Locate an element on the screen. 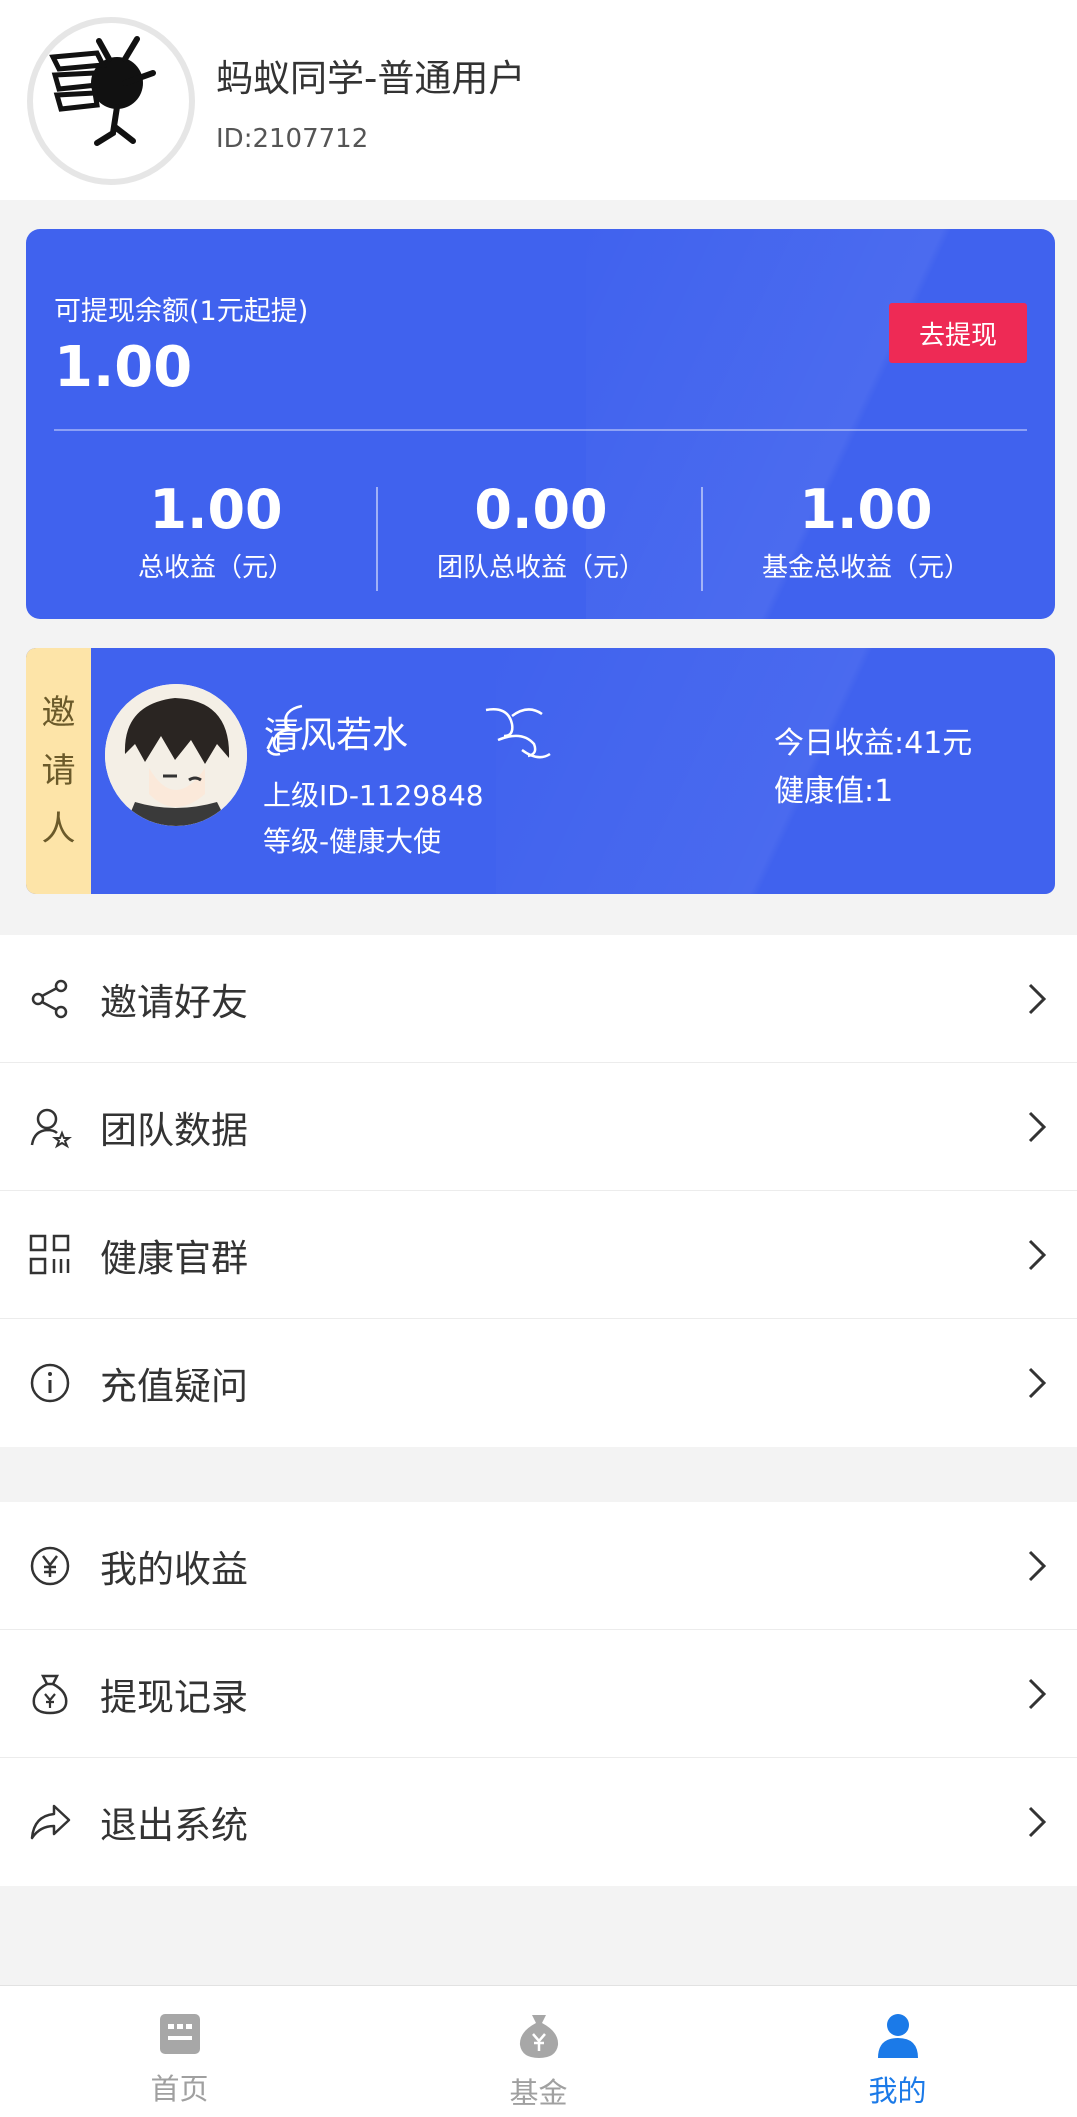 Image resolution: width=1077 pixels, height=2117 pixels. bottom-tab-bar: 首页 基金 我的 is located at coordinates (538, 2051).